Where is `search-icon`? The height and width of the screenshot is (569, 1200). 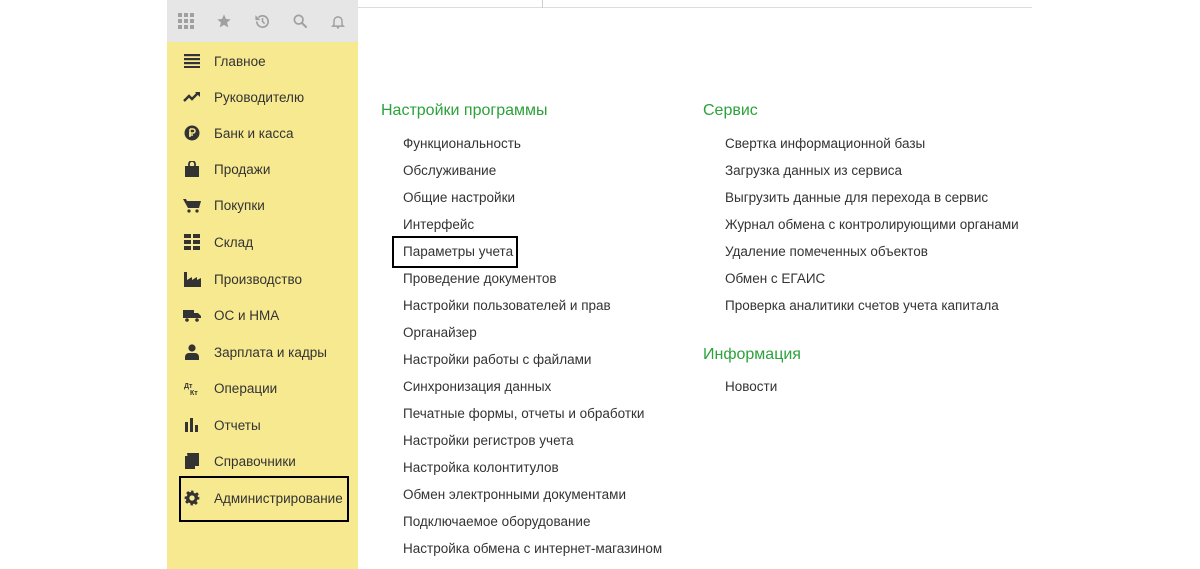 search-icon is located at coordinates (300, 21).